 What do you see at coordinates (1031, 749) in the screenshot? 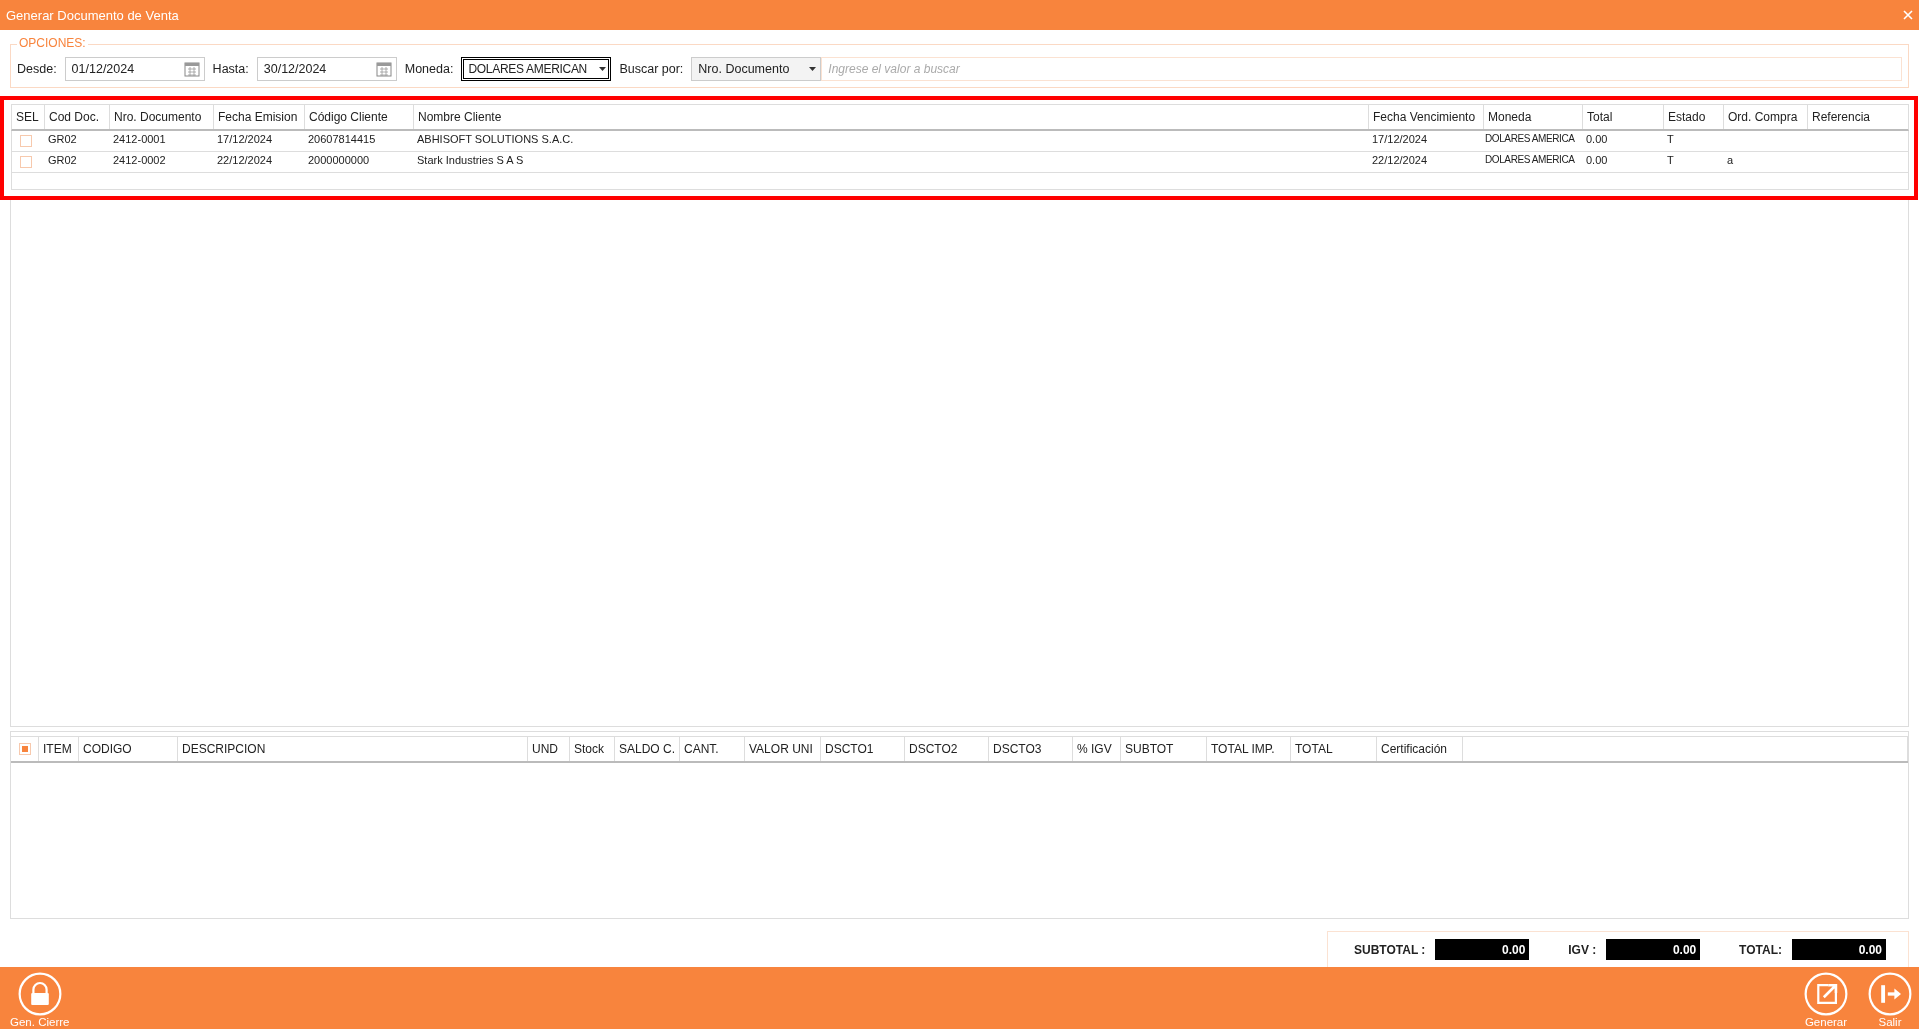
I see `column-header: DSCTO3` at bounding box center [1031, 749].